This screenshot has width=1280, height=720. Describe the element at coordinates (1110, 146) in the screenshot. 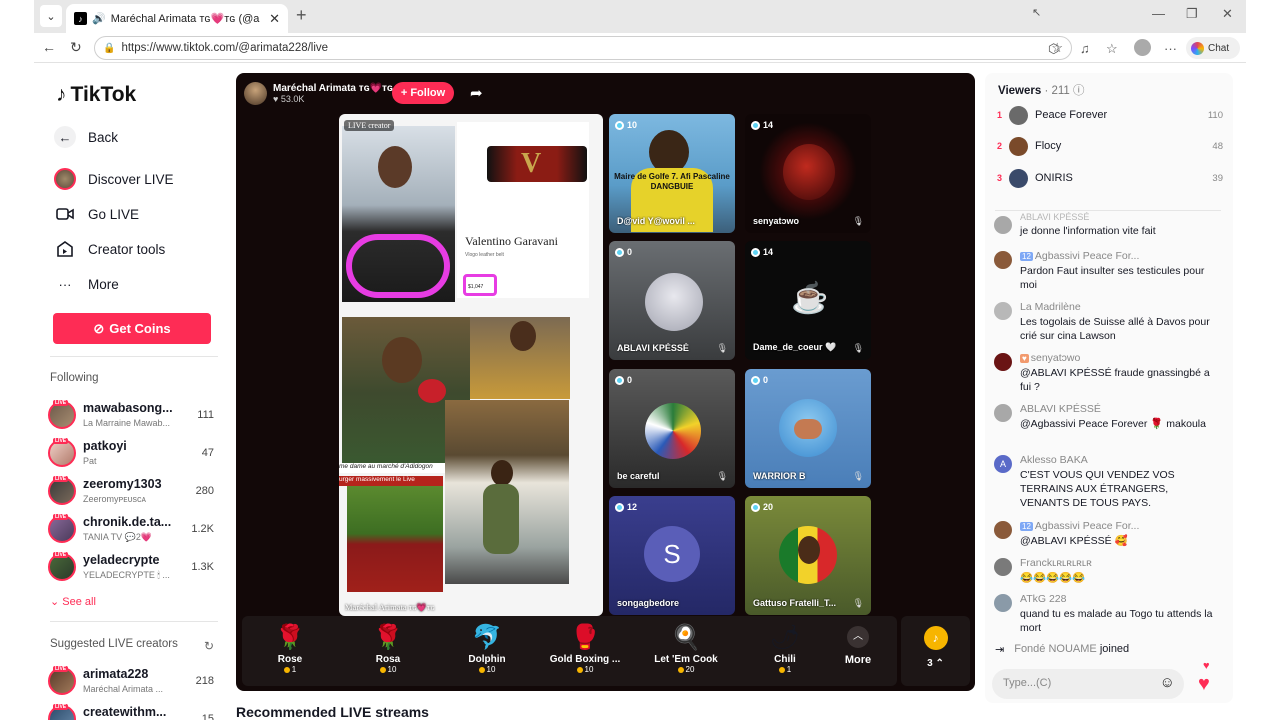

I see `top-viewer-row: 2 Flocy 48` at that location.